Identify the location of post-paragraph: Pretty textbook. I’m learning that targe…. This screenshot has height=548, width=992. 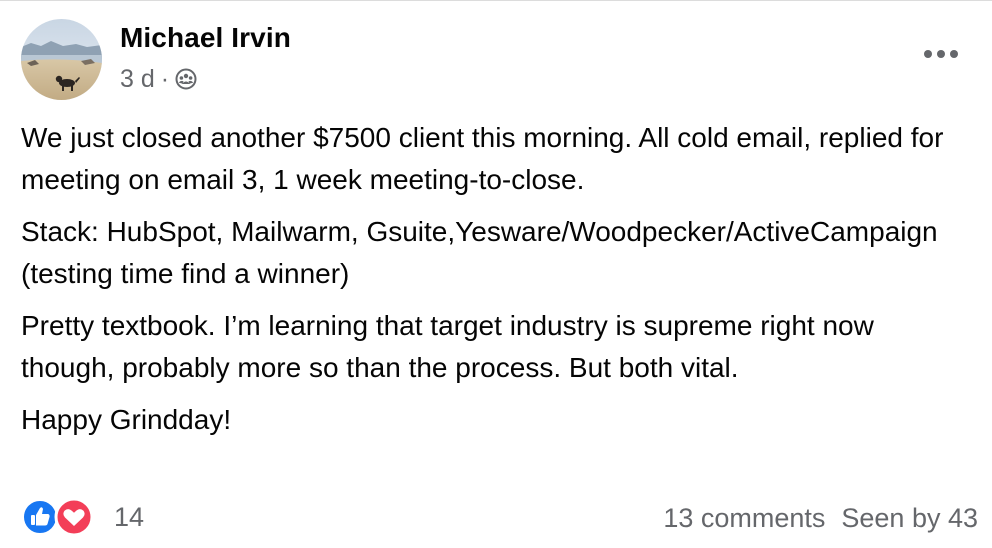
(447, 346).